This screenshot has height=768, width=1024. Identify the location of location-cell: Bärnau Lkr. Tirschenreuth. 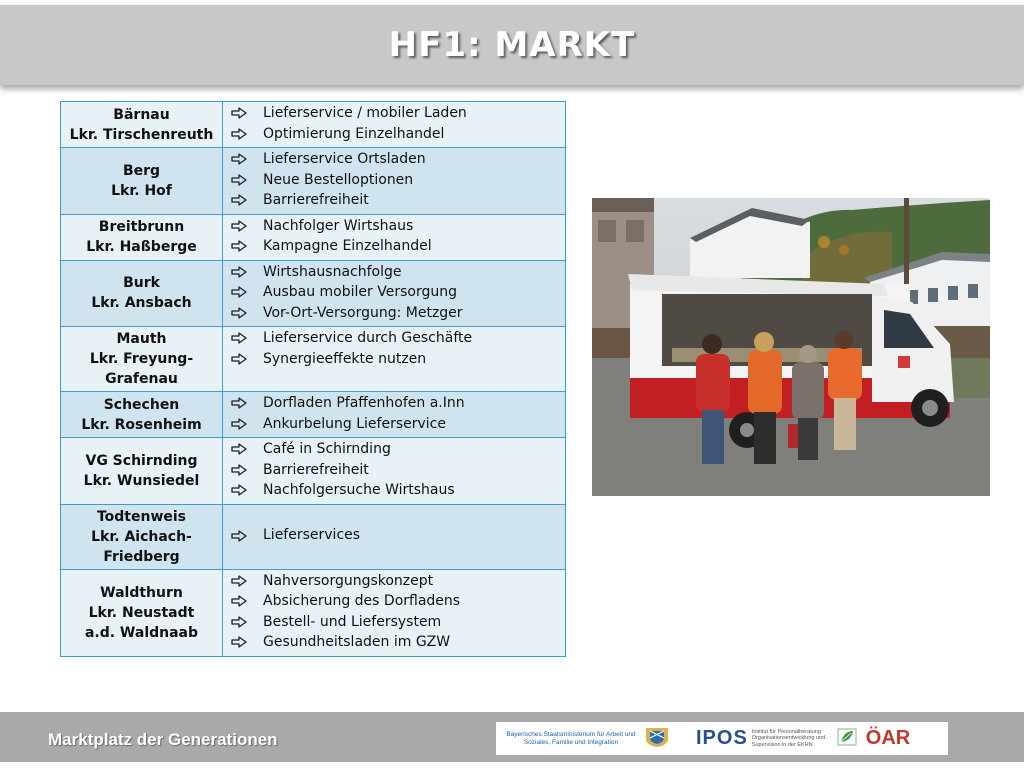
(141, 124).